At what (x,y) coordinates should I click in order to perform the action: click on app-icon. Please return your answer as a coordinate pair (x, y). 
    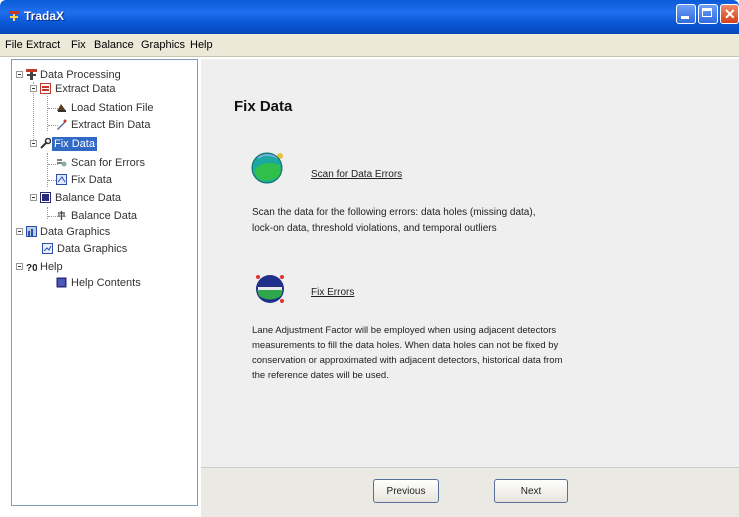
    Looking at the image, I should click on (14, 16).